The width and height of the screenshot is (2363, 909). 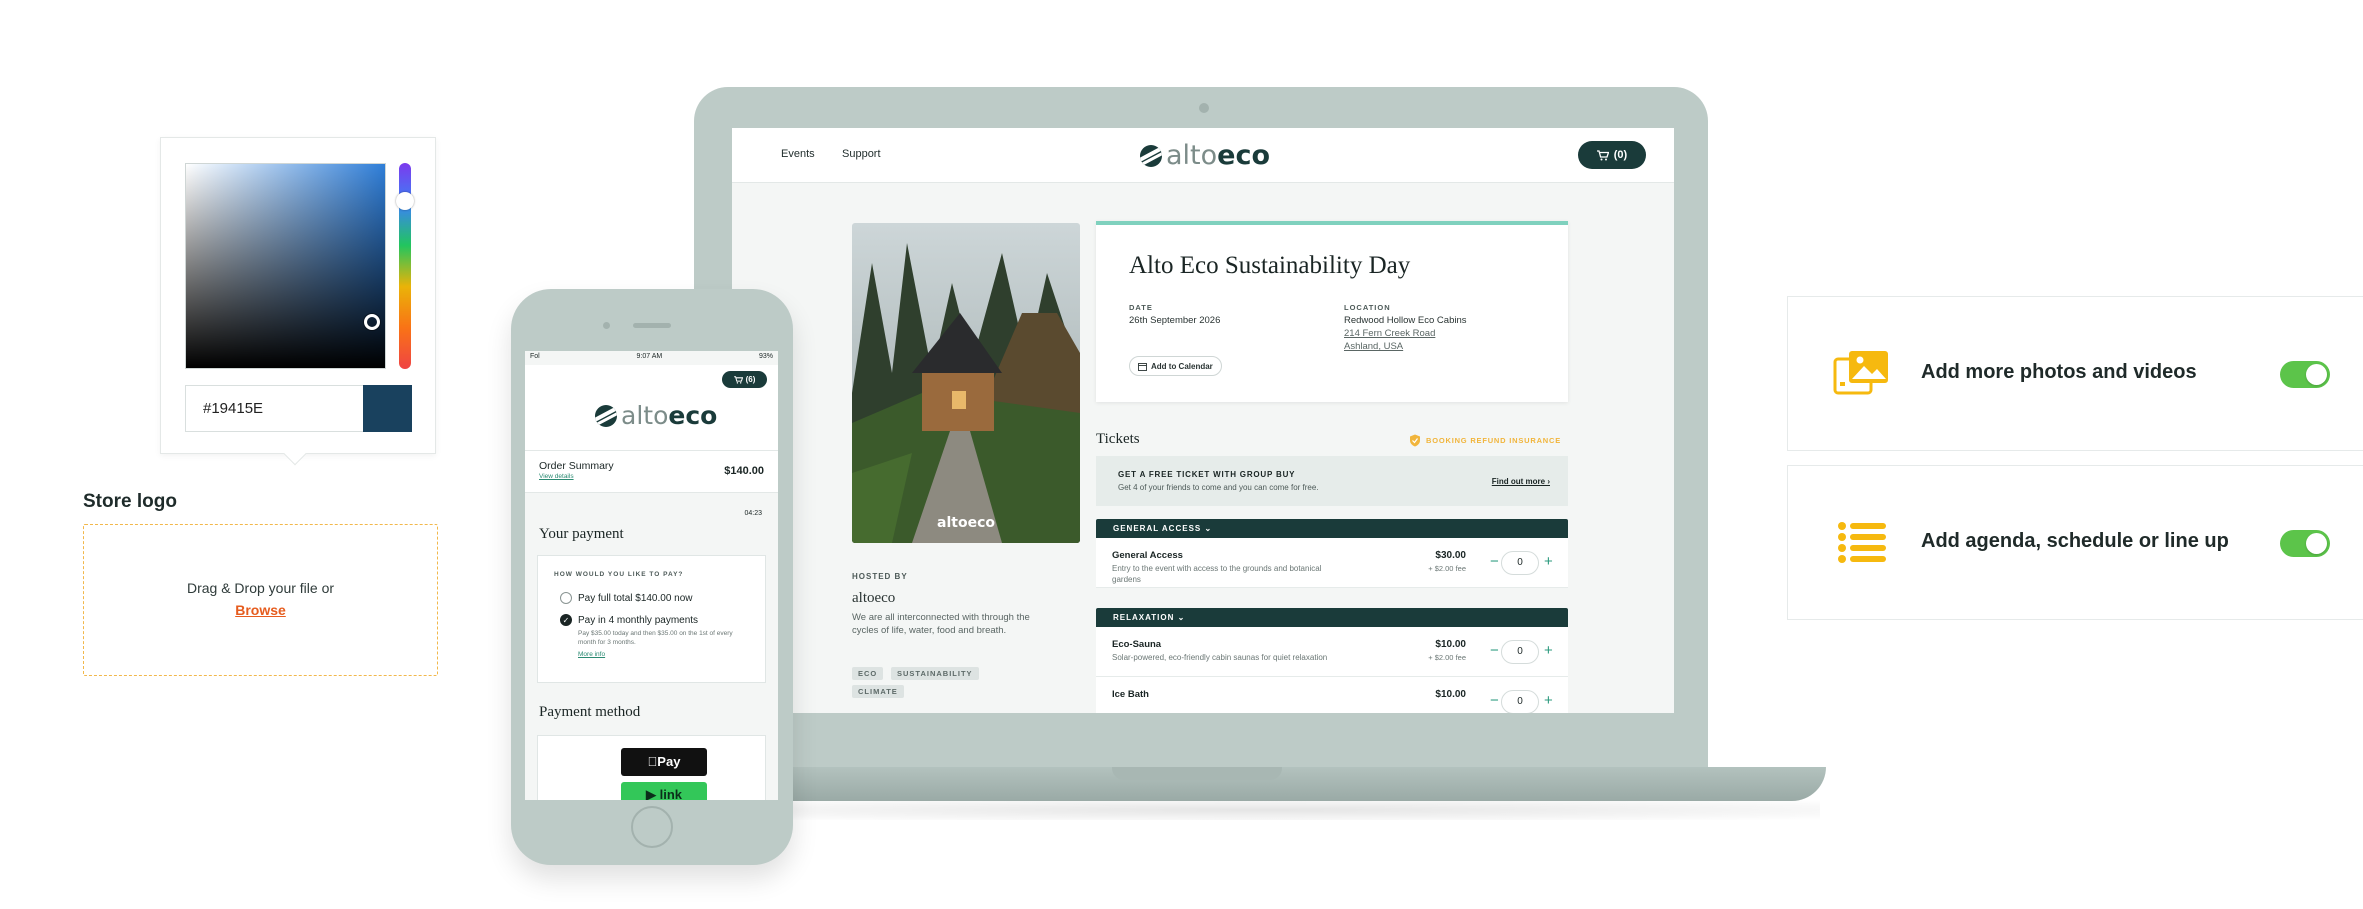 I want to click on color-swatch, so click(x=387, y=408).